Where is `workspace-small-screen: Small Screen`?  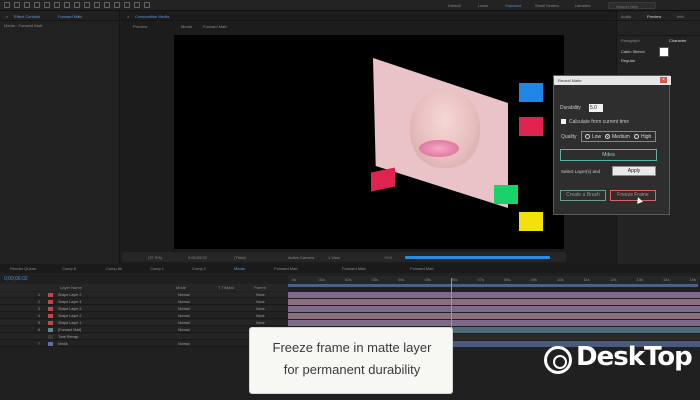 workspace-small-screen: Small Screen is located at coordinates (547, 5).